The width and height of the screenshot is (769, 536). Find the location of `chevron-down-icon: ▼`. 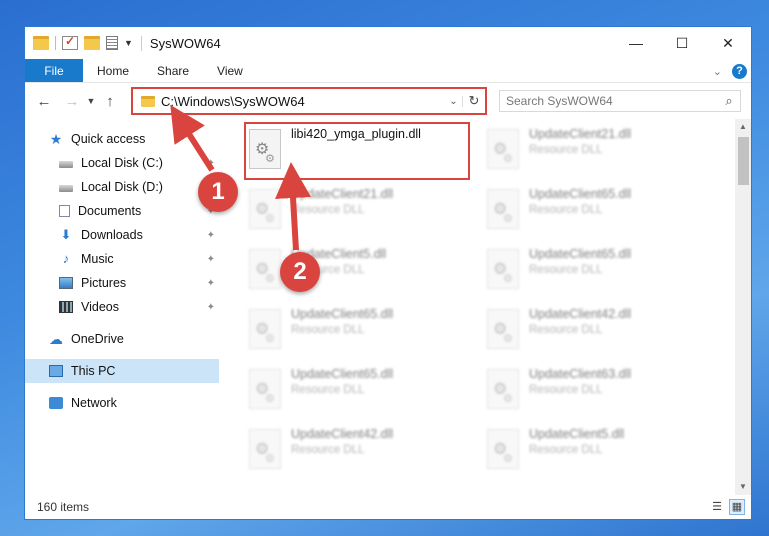

chevron-down-icon: ▼ is located at coordinates (128, 43).